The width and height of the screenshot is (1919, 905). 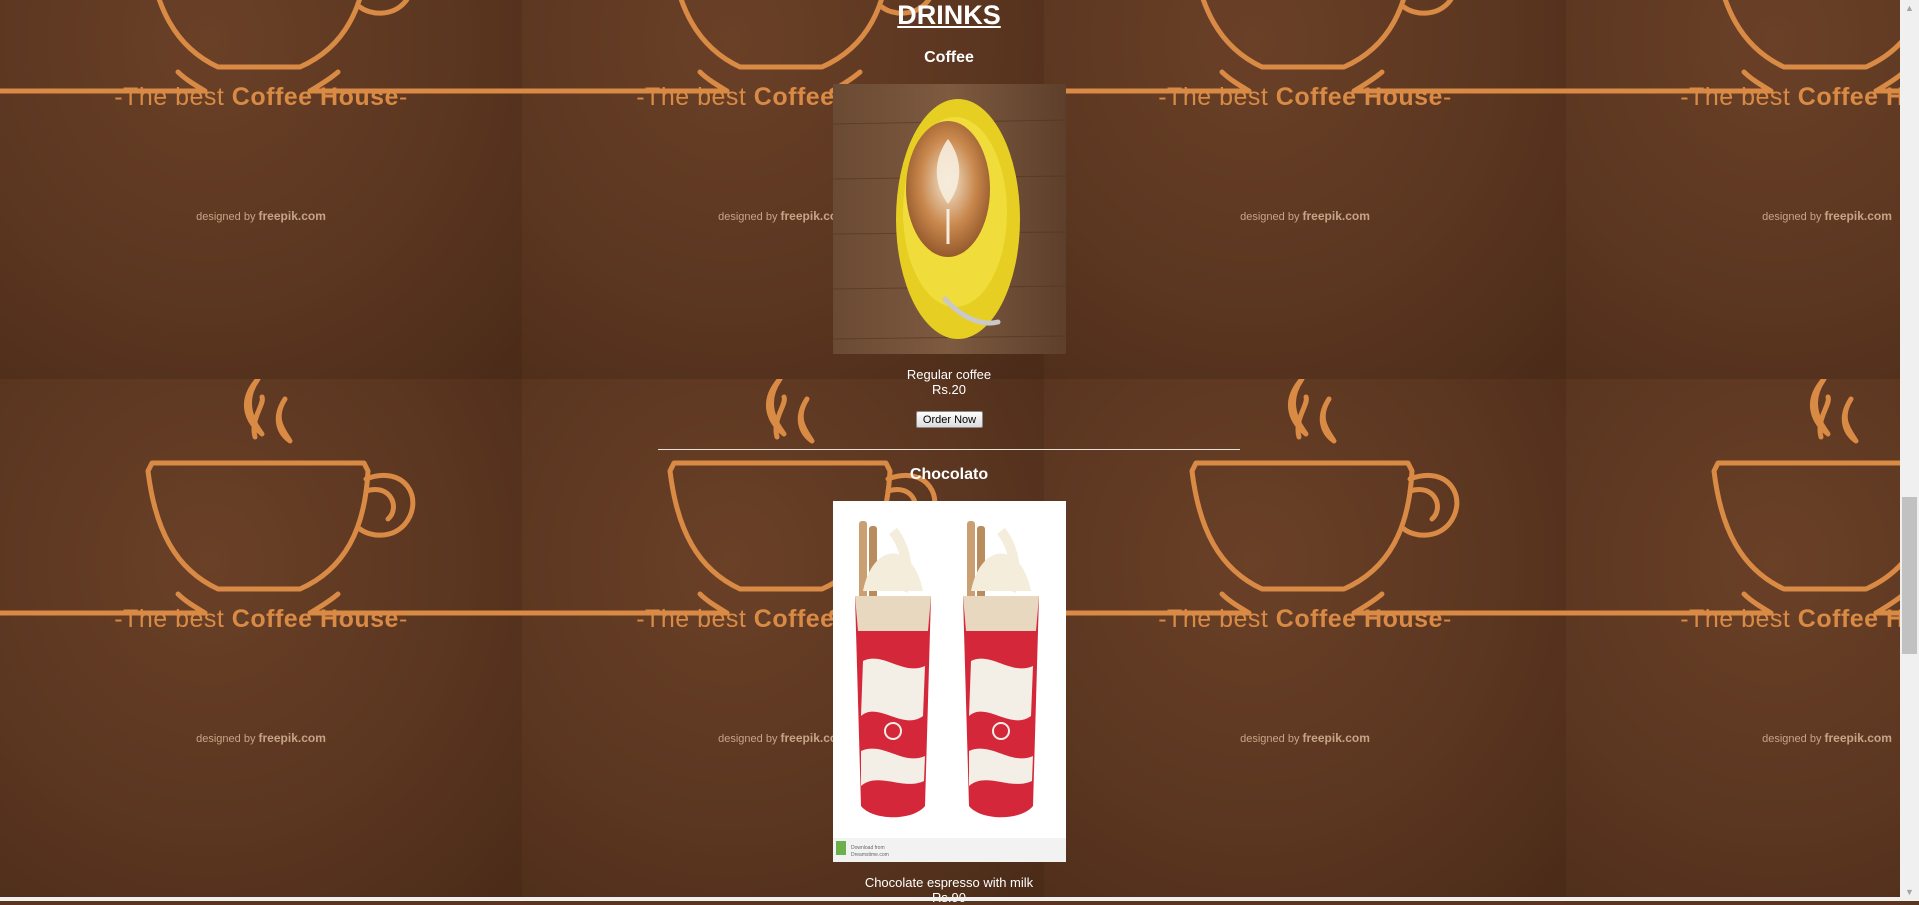 What do you see at coordinates (949, 681) in the screenshot?
I see `chocolato-image: Download from Dreamstime.com` at bounding box center [949, 681].